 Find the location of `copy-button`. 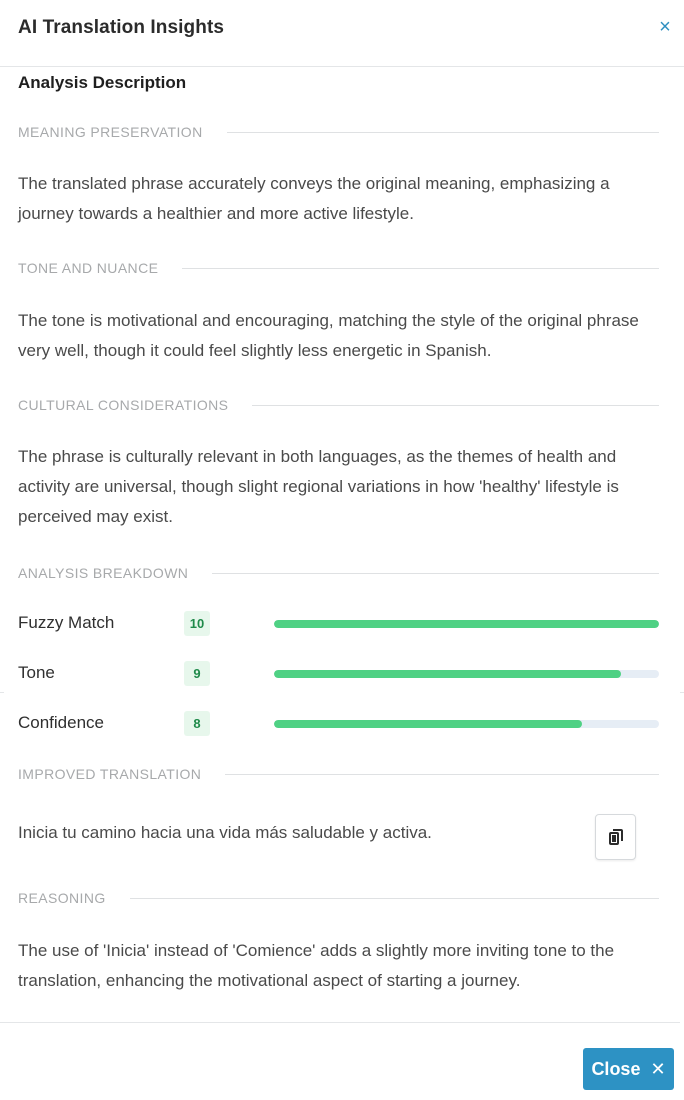

copy-button is located at coordinates (615, 837).